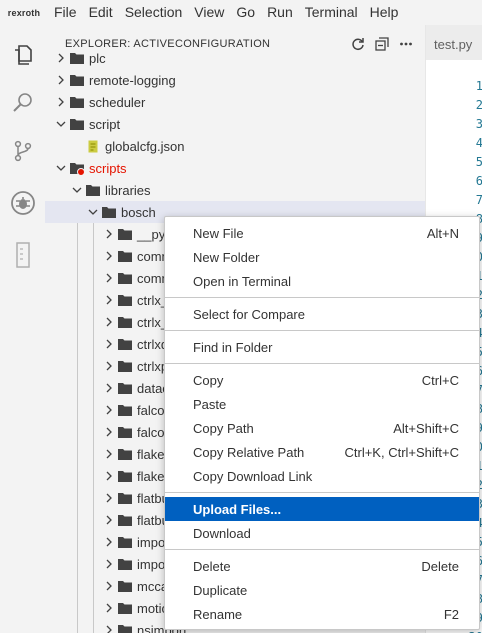 The image size is (482, 633). I want to click on tree-item: remote-logging, so click(235, 80).